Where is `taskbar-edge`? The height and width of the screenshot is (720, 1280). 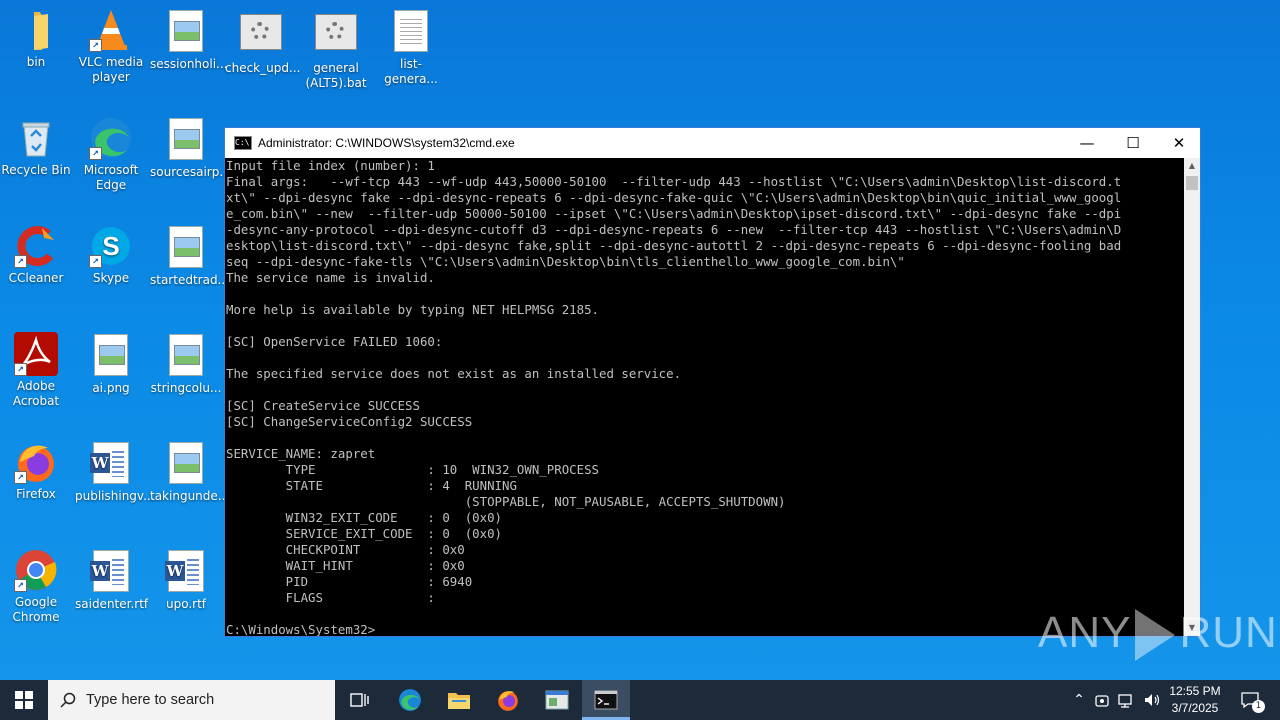 taskbar-edge is located at coordinates (410, 700).